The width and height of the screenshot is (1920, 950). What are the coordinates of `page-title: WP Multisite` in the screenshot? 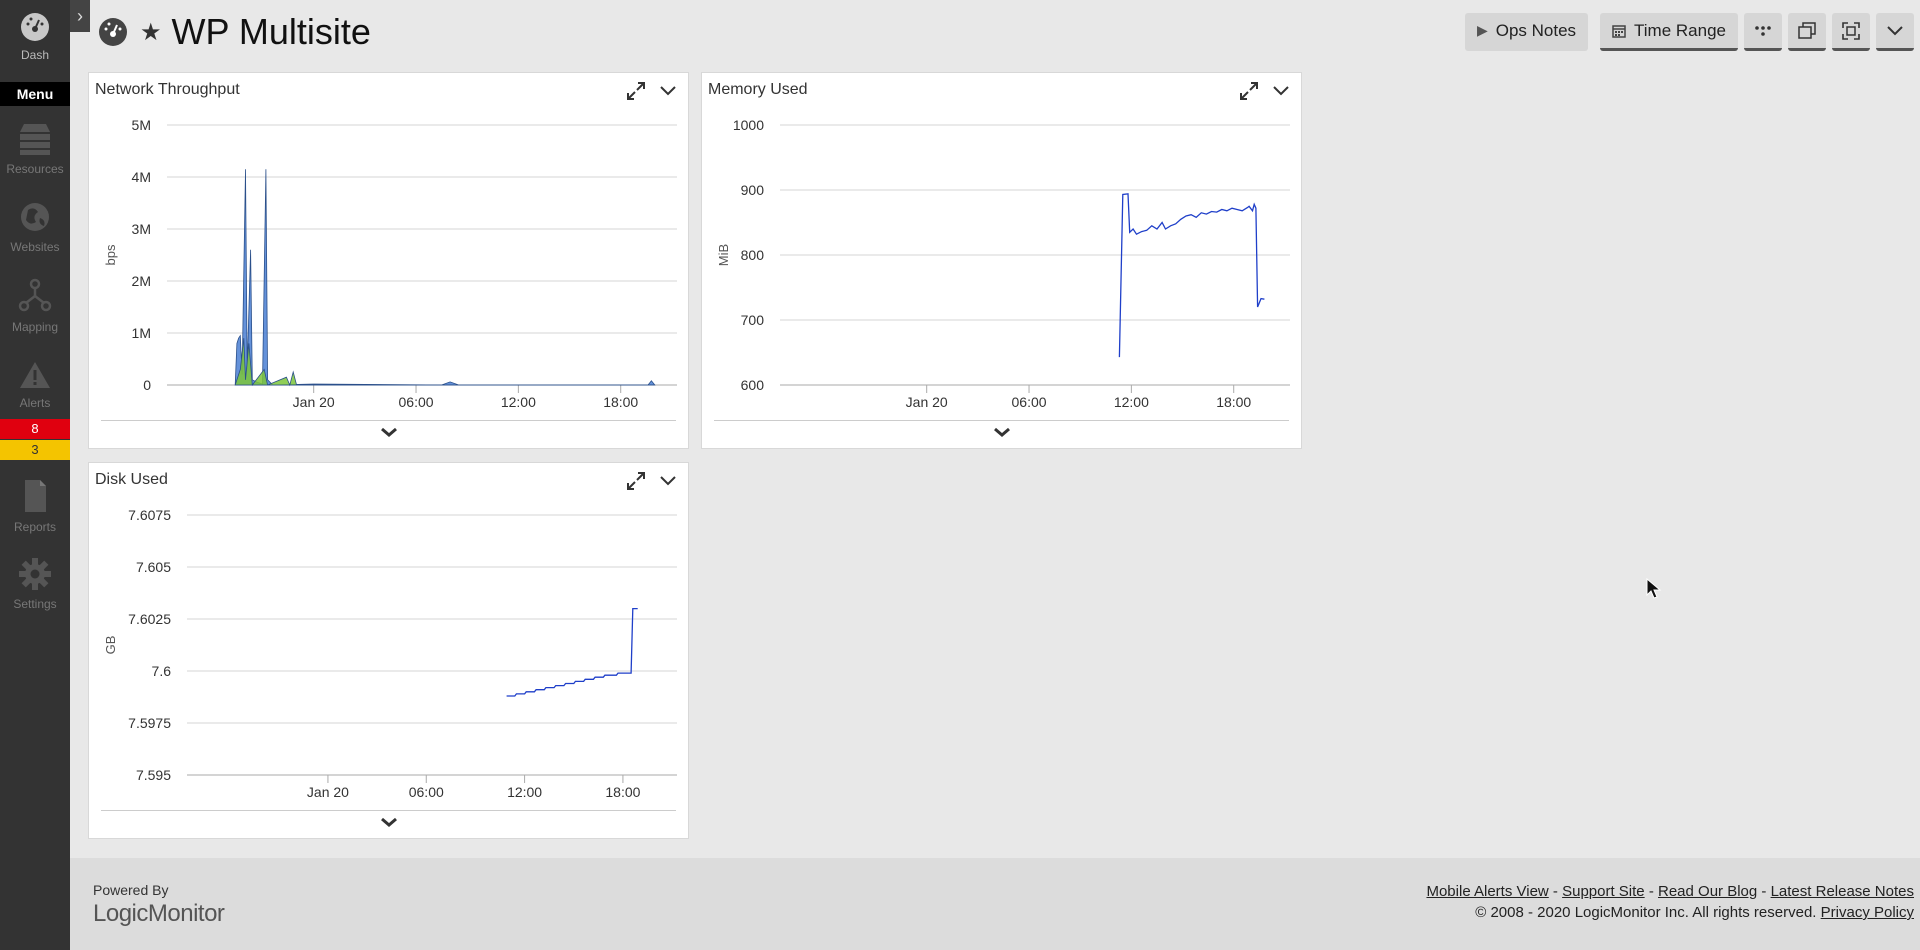 It's located at (271, 31).